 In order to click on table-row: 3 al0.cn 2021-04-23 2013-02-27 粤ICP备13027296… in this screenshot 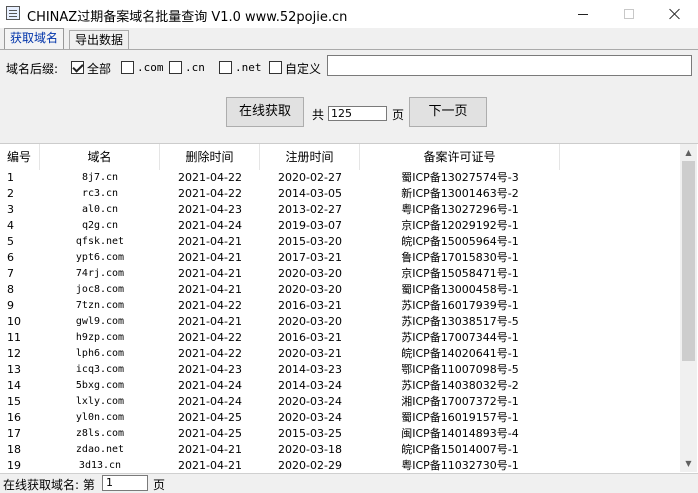, I will do `click(340, 210)`.